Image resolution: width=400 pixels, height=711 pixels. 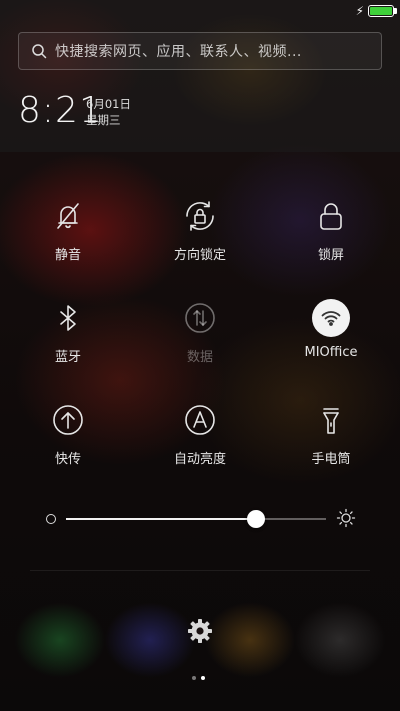 I want to click on wifi-icon, so click(x=331, y=318).